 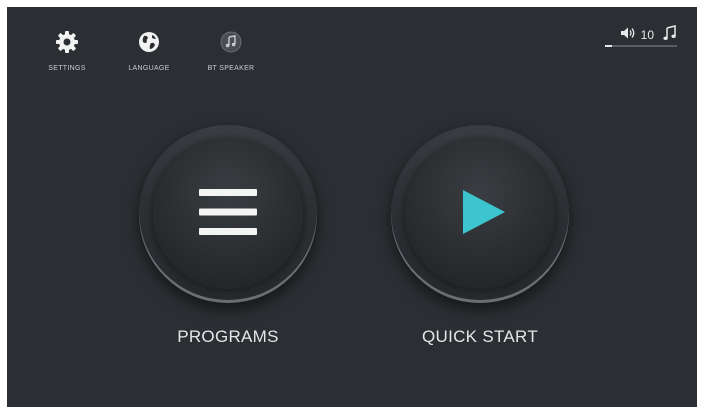 I want to click on gear-icon, so click(x=67, y=42).